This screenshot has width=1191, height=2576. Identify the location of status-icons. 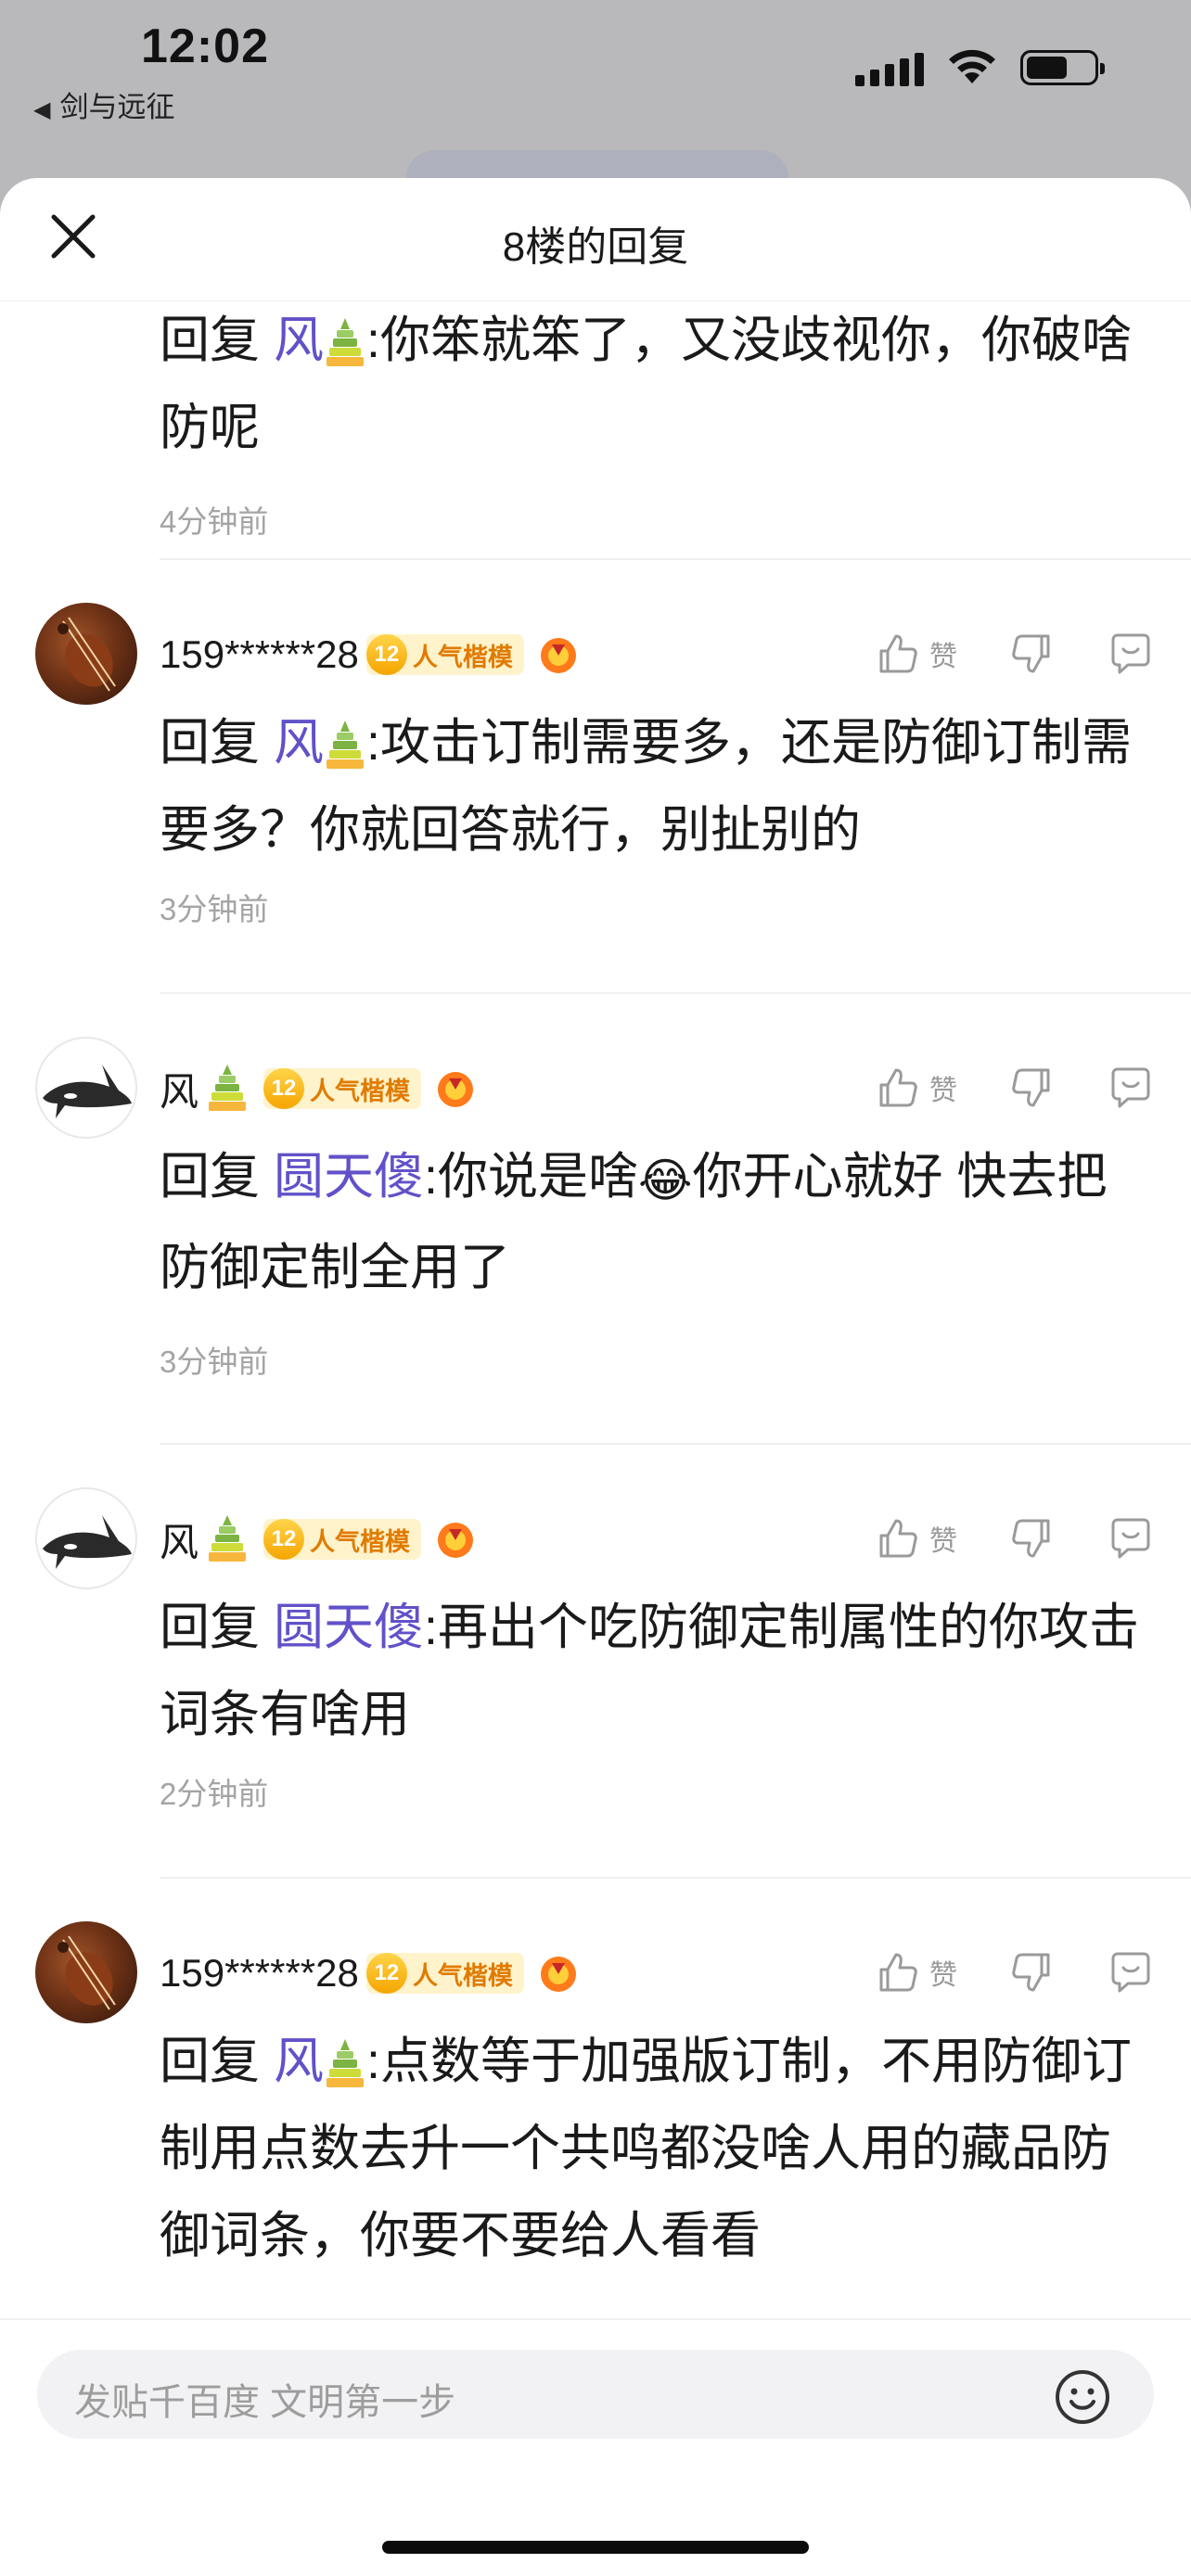
(980, 67).